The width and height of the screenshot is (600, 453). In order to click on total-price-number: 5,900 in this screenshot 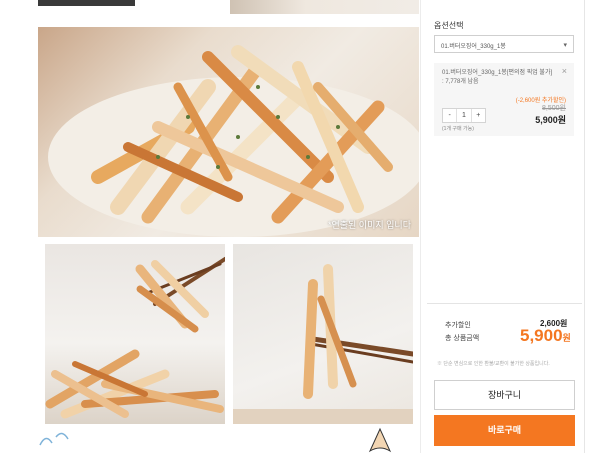, I will do `click(541, 335)`.